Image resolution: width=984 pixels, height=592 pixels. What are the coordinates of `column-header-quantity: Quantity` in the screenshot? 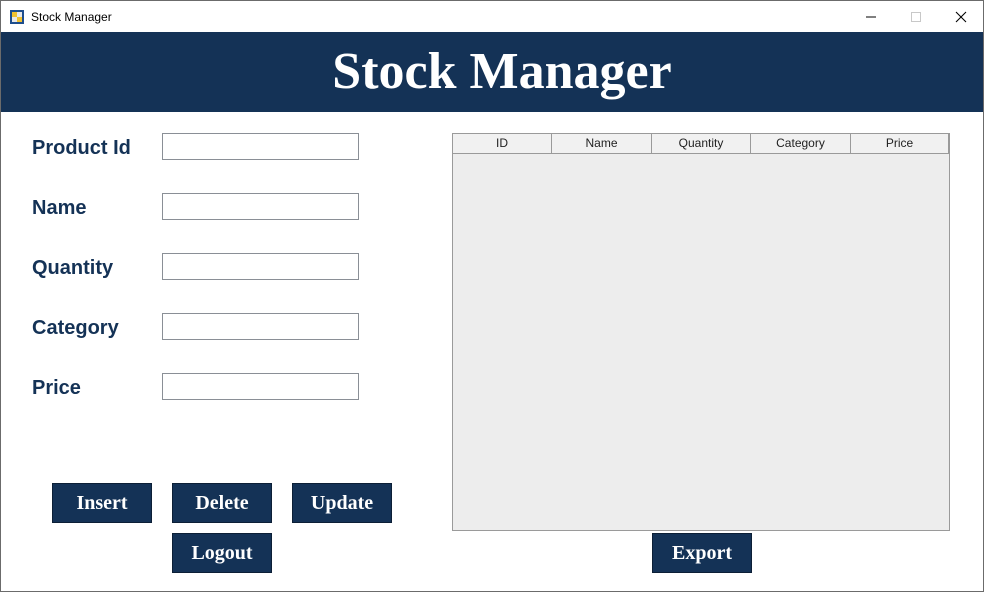 It's located at (701, 144).